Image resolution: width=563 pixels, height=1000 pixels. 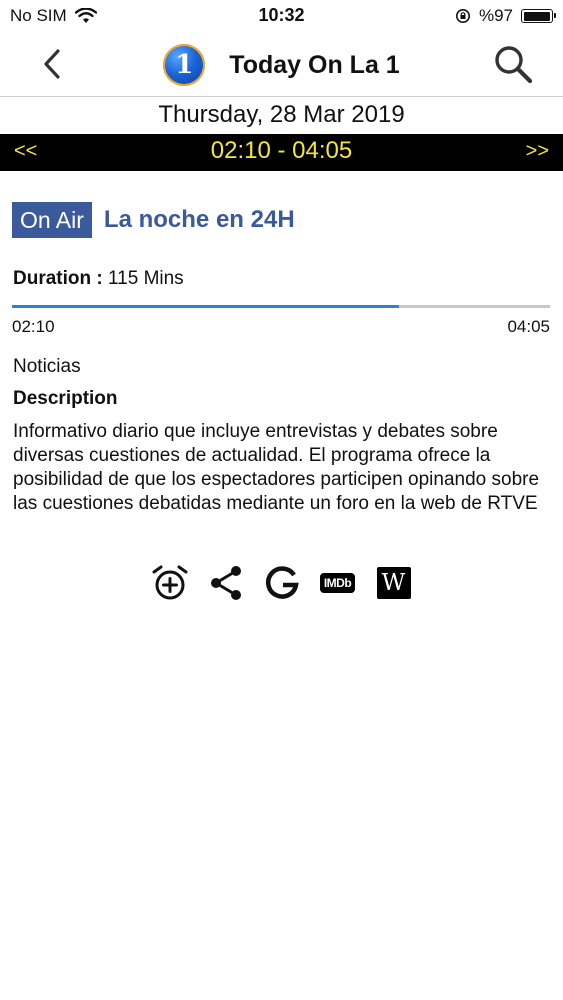 I want to click on time-navigation-bar: << 02:10 - 04:05 >>, so click(x=281, y=152).